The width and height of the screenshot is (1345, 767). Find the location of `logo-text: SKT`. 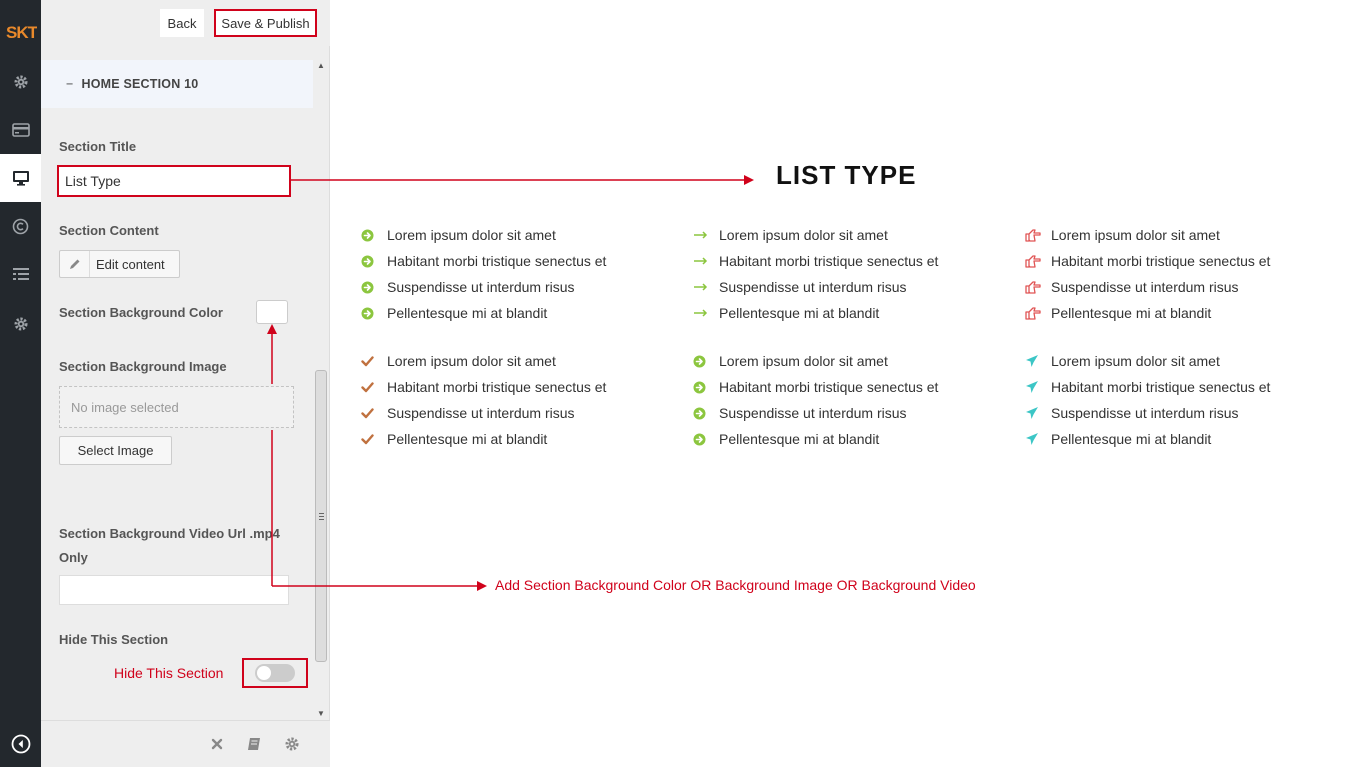

logo-text: SKT is located at coordinates (21, 32).